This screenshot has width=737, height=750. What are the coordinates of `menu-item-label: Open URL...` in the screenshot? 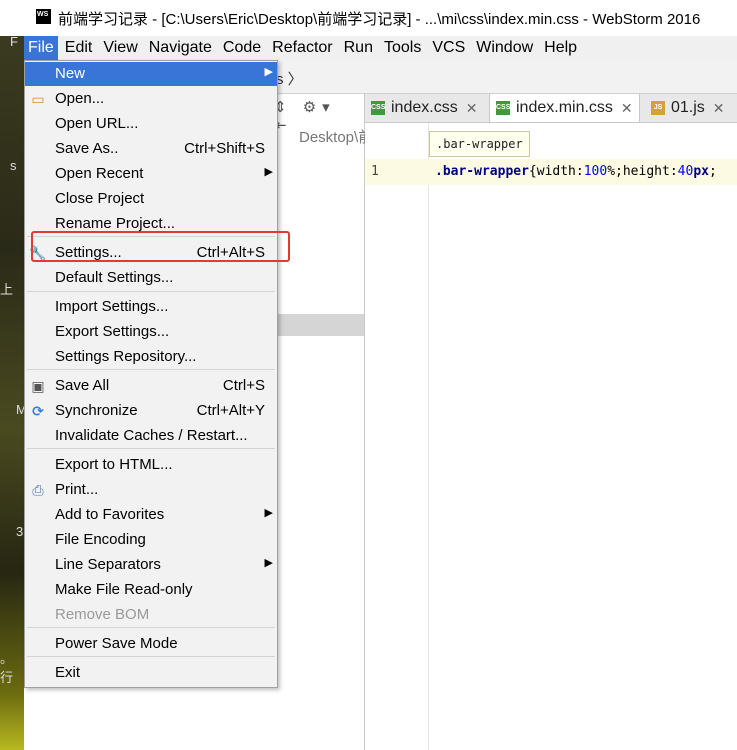 It's located at (97, 123).